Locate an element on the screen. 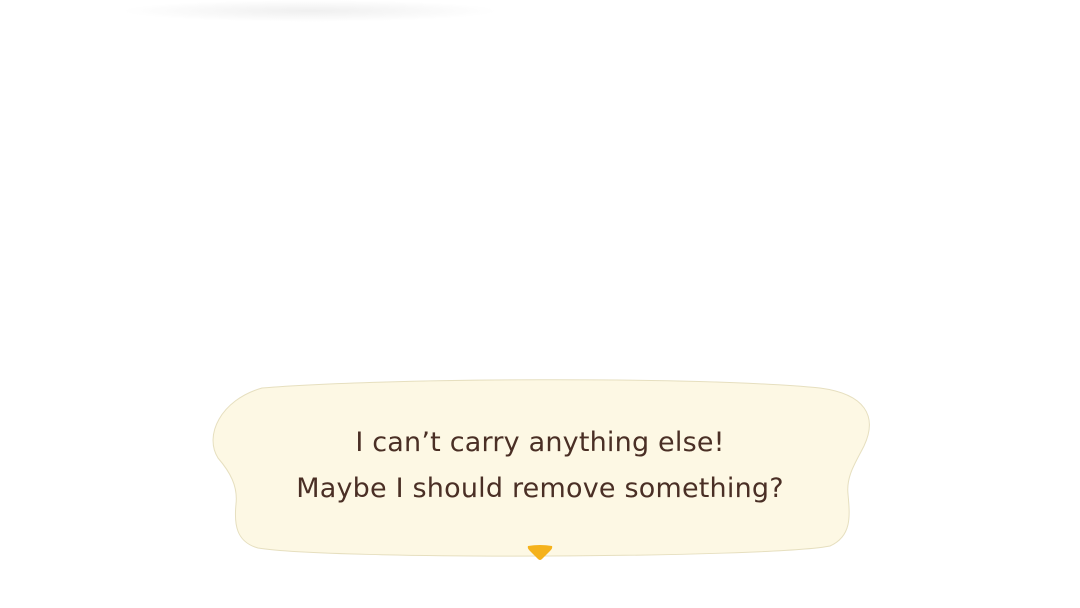 The image size is (1080, 608). dialogue-line-1: I can’t carry anything else! is located at coordinates (540, 442).